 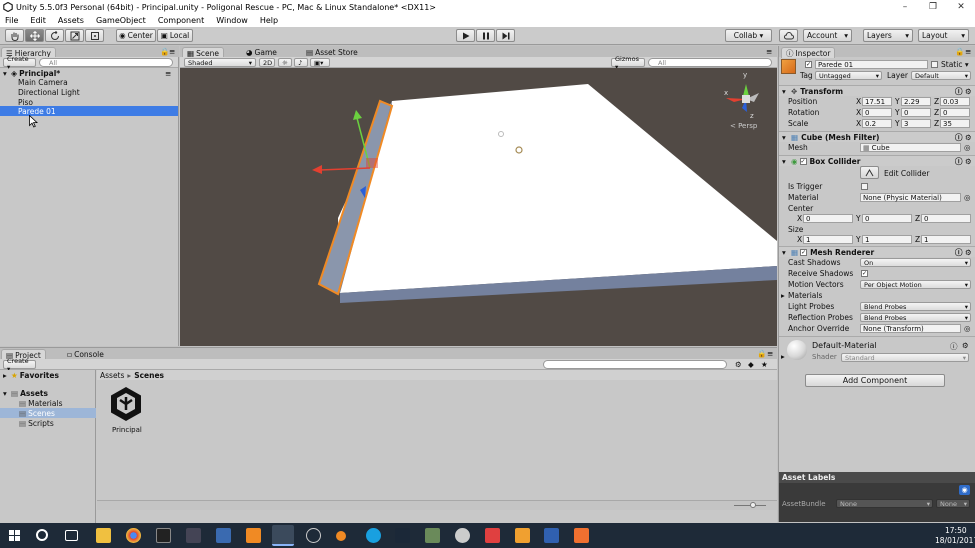 I want to click on hierarchy-search-input: All, so click(x=106, y=62).